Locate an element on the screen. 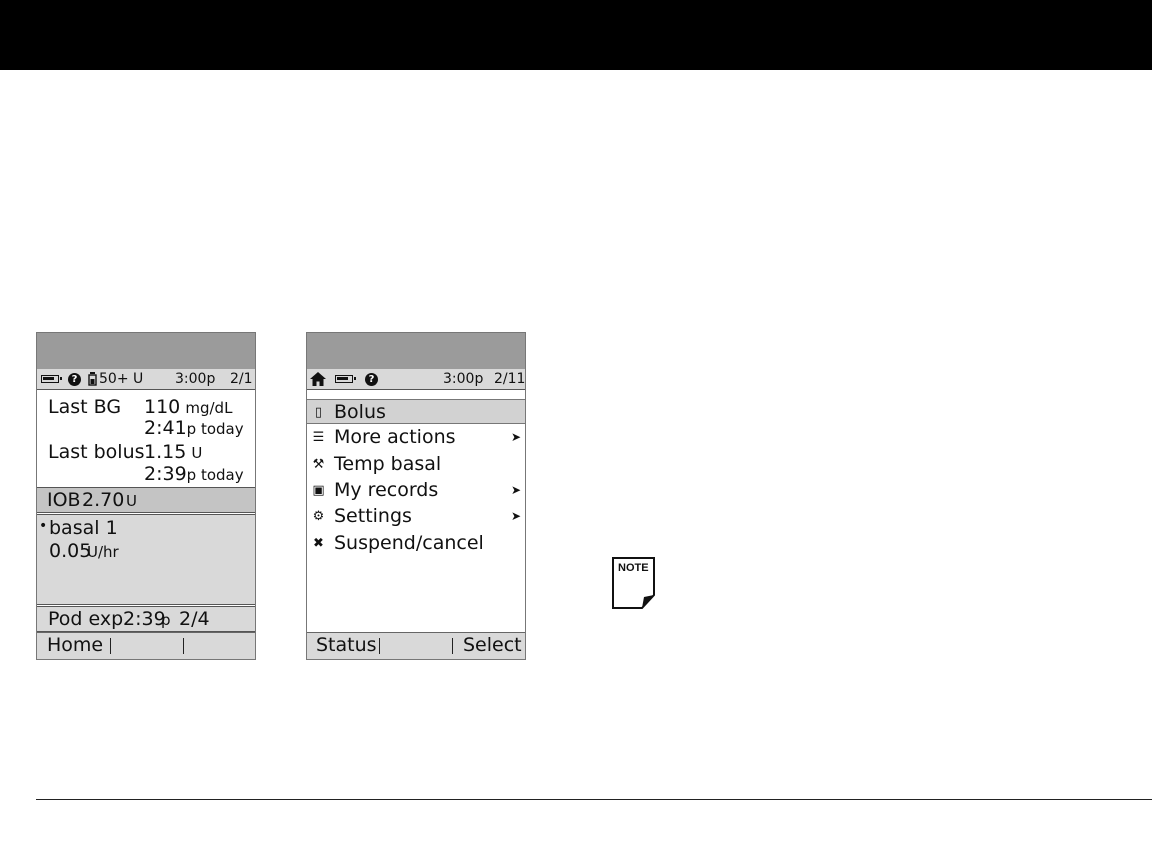  basal-rate-unit: U/hr is located at coordinates (103, 552).